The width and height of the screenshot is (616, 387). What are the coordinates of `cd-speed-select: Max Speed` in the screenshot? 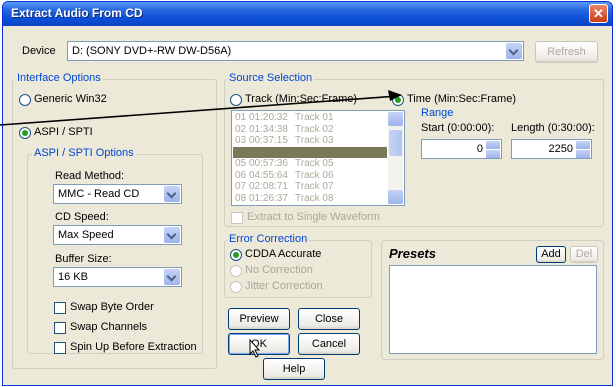 It's located at (117, 235).